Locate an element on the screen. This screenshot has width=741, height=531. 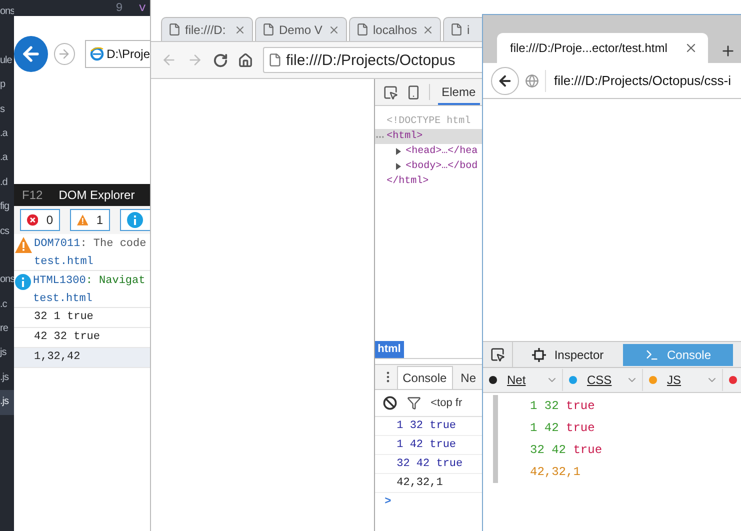
filter-button: CSS is located at coordinates (603, 380).